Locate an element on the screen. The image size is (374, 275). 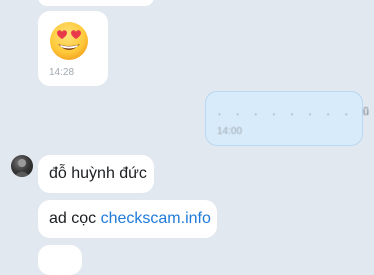
avatar-photo-icon is located at coordinates (22, 168).